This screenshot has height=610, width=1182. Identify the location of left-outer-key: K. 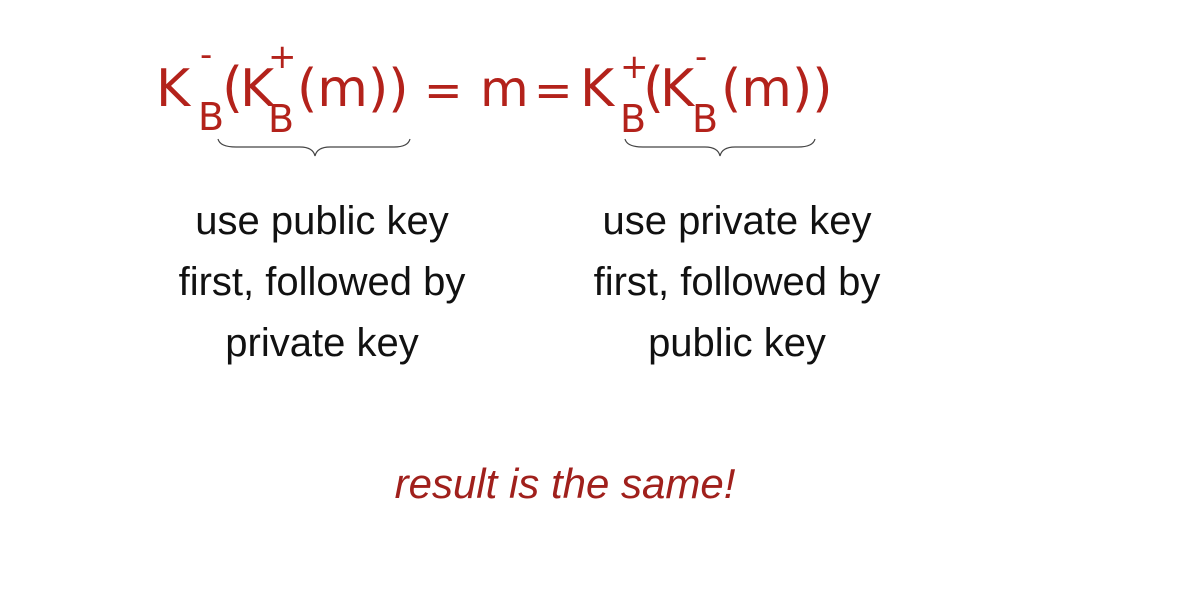
(174, 89).